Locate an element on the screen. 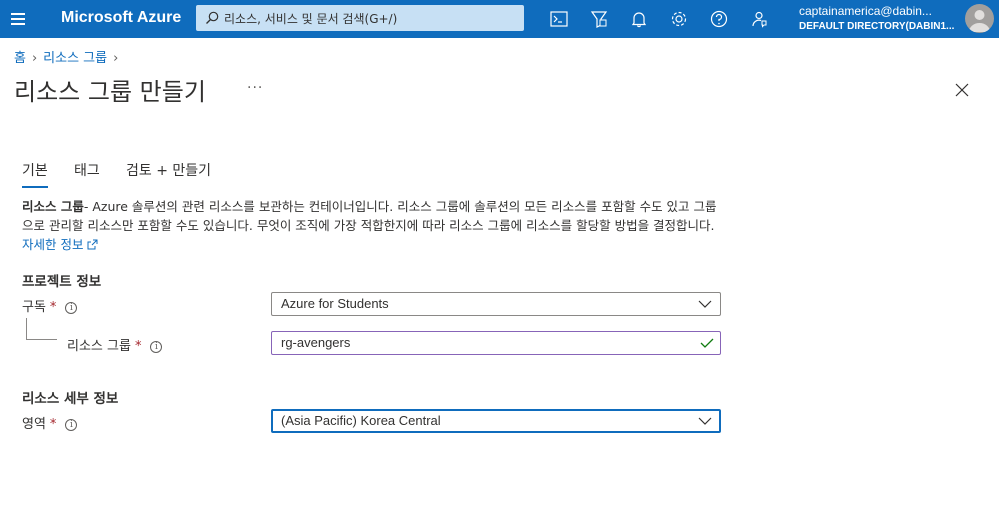 Image resolution: width=999 pixels, height=524 pixels. brand-title: Microsoft Azure is located at coordinates (121, 18).